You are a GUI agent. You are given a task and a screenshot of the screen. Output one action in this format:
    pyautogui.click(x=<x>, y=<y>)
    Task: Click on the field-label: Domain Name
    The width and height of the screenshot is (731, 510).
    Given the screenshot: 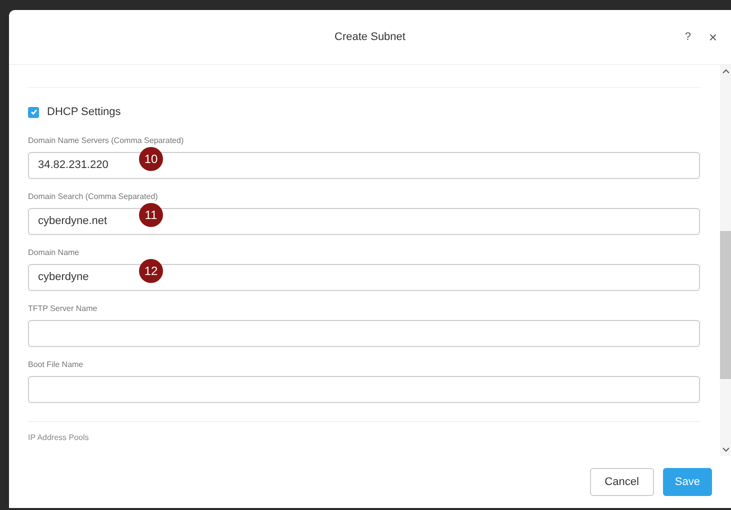 What is the action you would take?
    pyautogui.click(x=54, y=252)
    